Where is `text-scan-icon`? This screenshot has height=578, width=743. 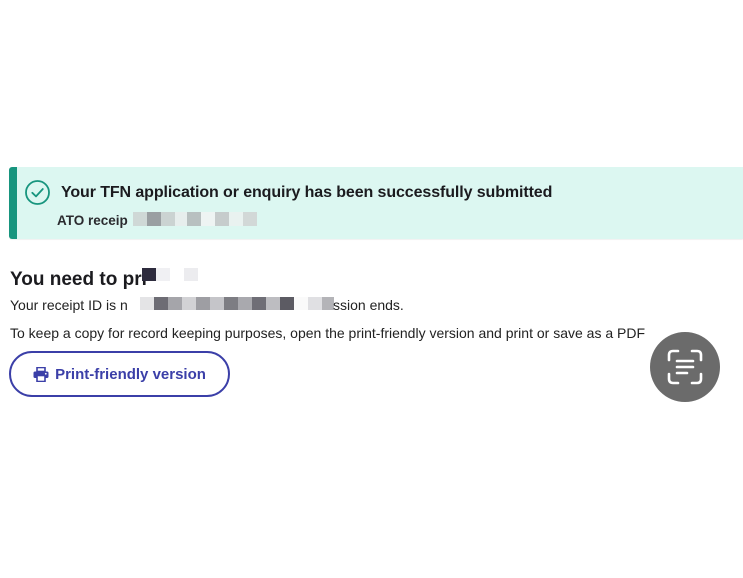 text-scan-icon is located at coordinates (685, 367).